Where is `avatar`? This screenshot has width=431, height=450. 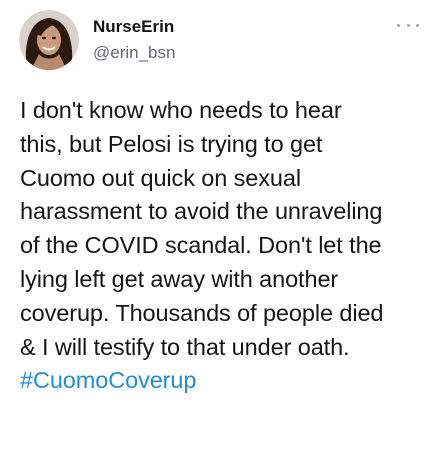
avatar is located at coordinates (49, 40).